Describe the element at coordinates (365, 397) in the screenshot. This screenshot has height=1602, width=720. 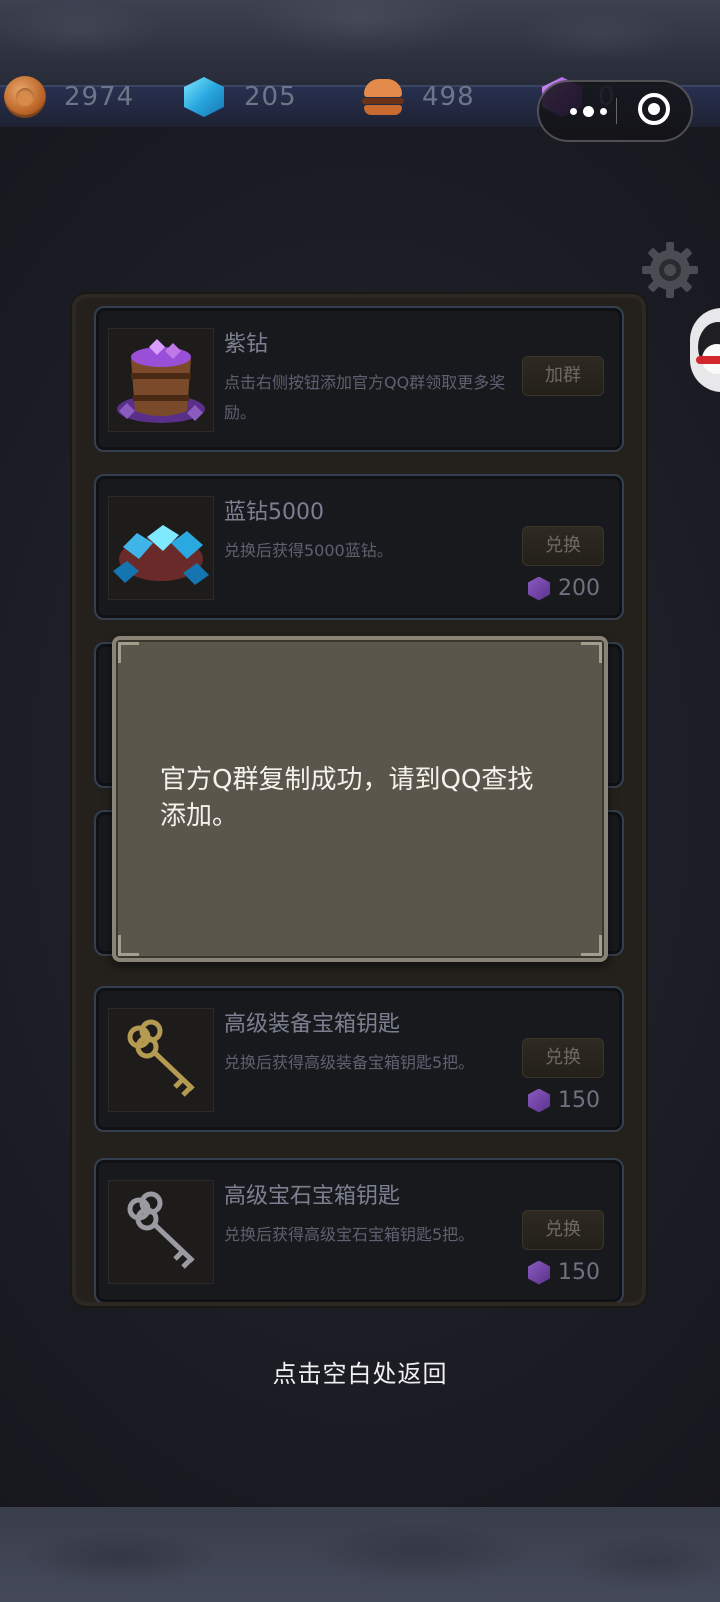
I see `item-description: 点击右侧按钮添加官方QQ群领取更多奖励。` at that location.